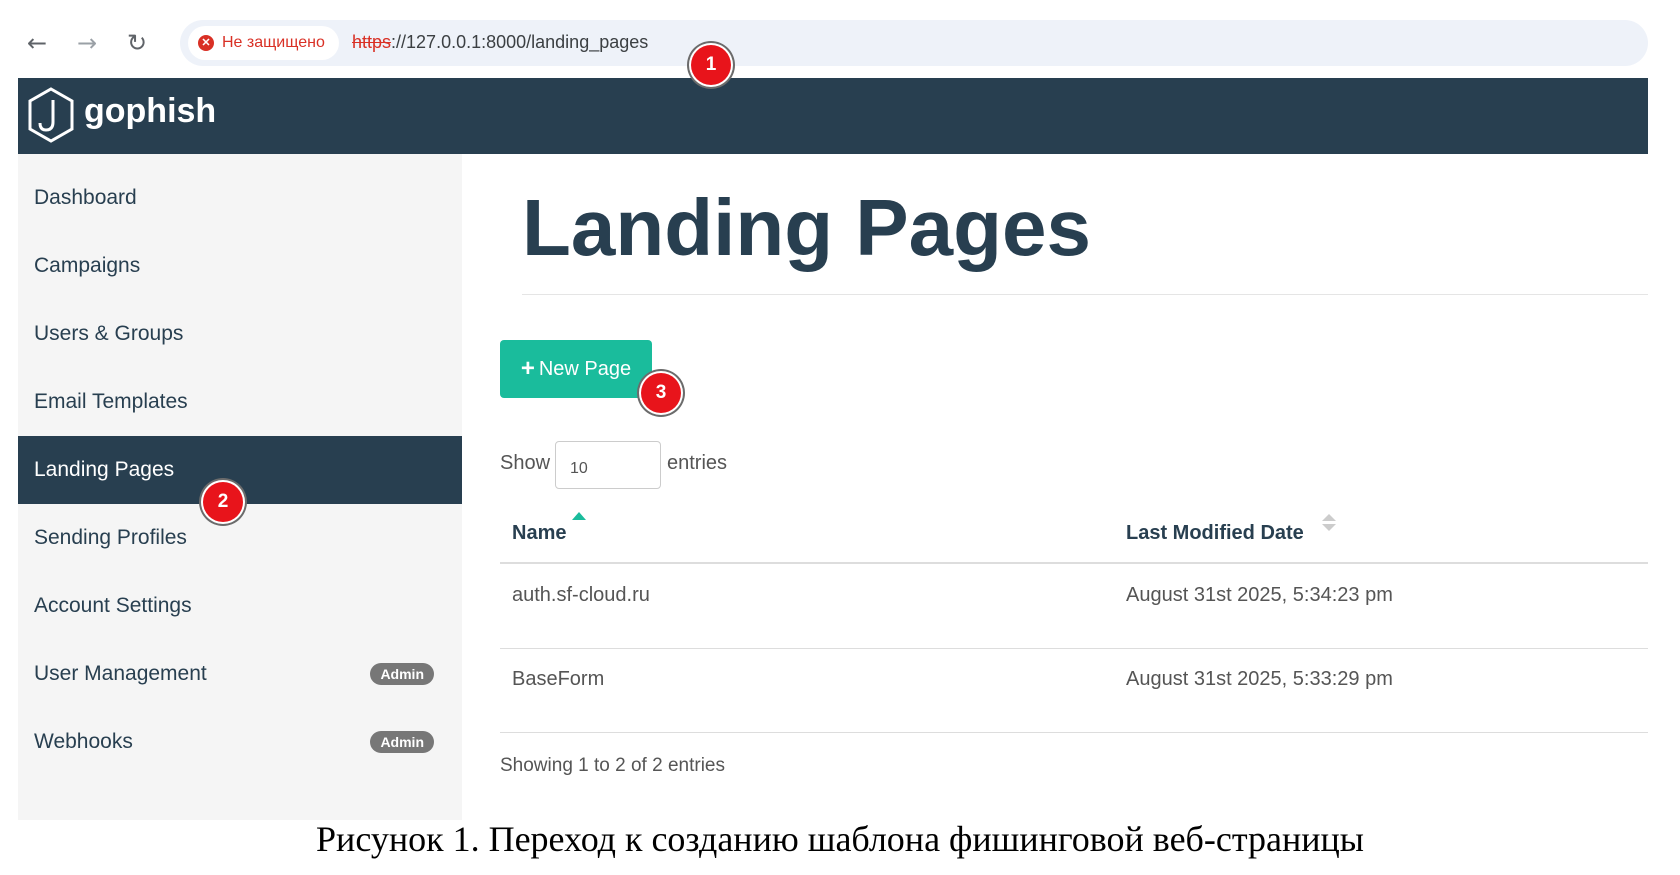 The image size is (1680, 875). I want to click on new-page-button: + New Page, so click(576, 369).